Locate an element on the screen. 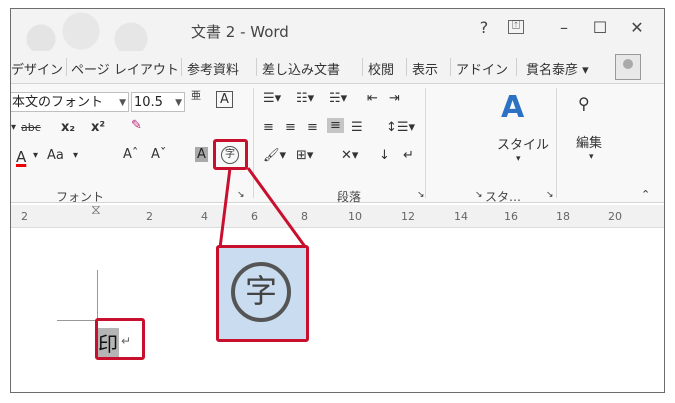 The image size is (675, 403). callout-connector is located at coordinates (263, 208).